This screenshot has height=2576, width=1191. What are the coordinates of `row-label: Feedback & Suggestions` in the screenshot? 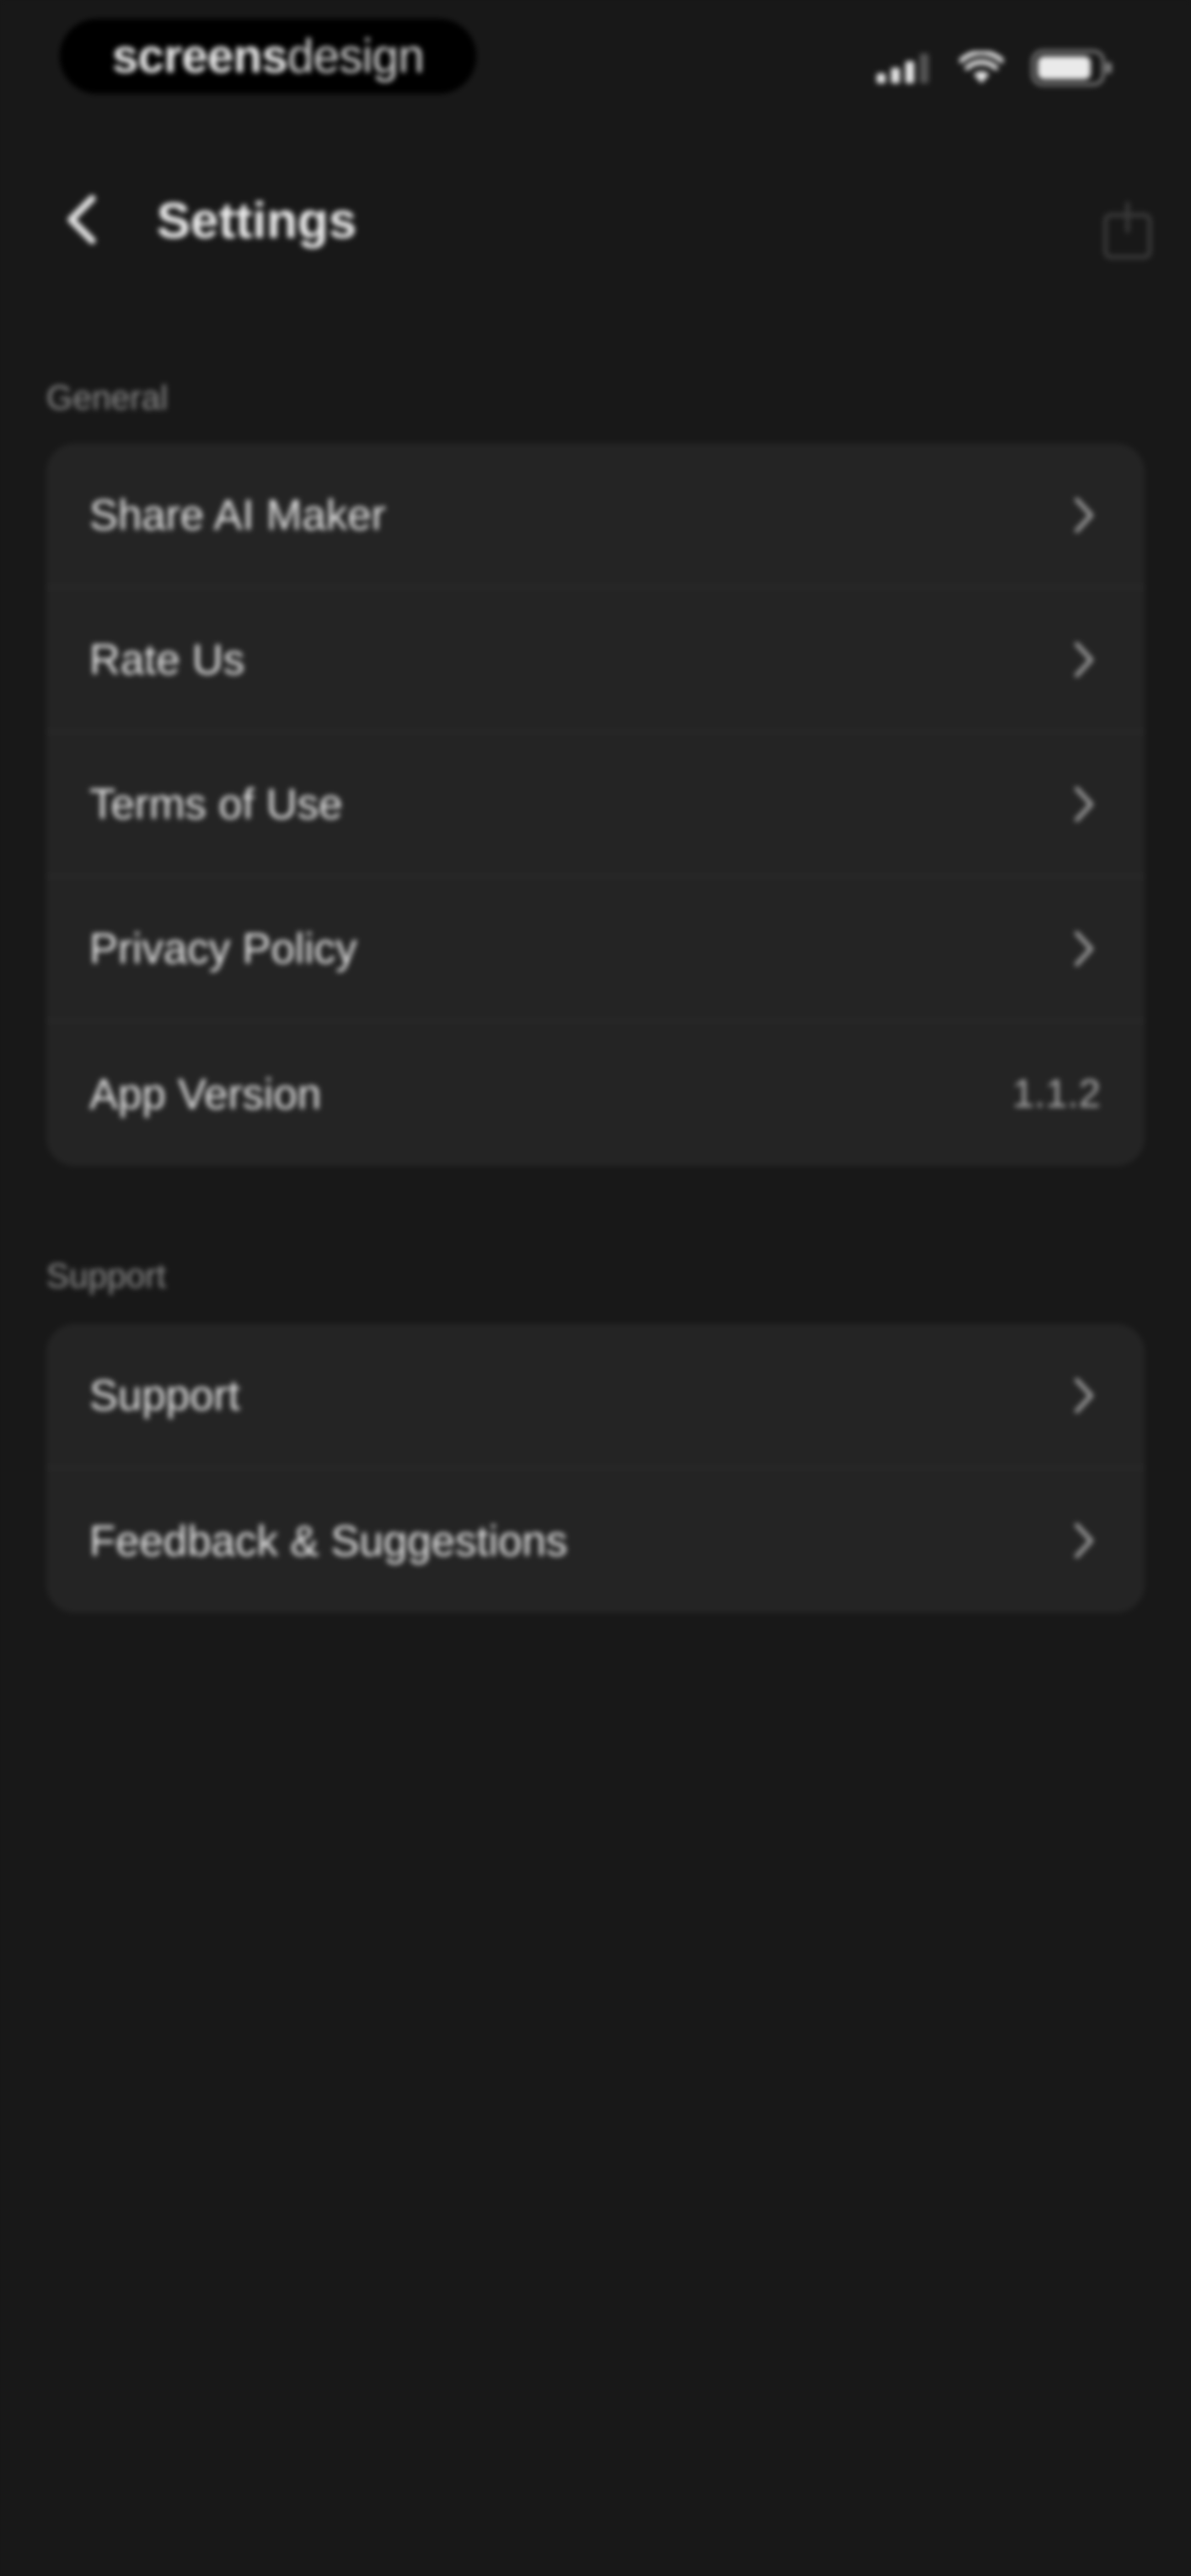 It's located at (329, 1540).